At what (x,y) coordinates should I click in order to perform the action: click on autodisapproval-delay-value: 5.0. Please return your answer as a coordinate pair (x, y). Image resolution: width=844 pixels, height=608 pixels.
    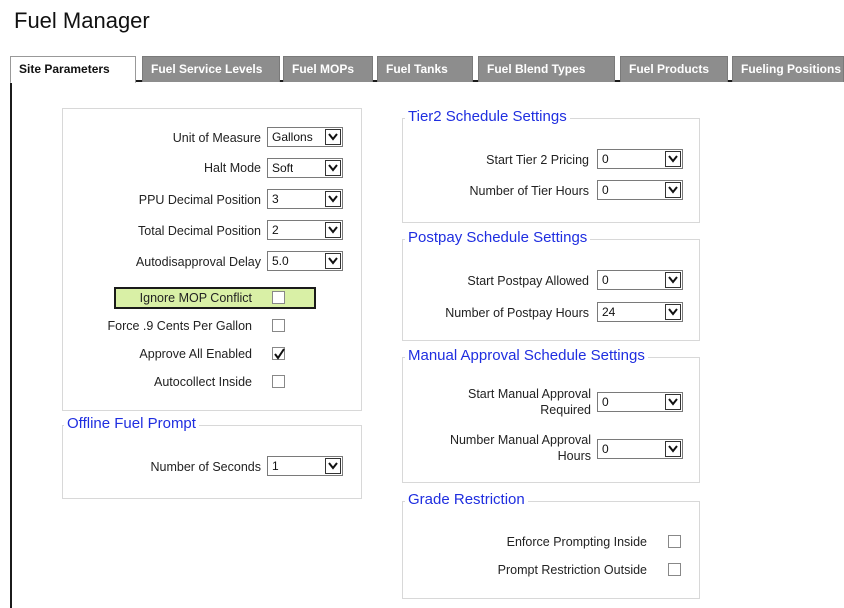
    Looking at the image, I should click on (280, 261).